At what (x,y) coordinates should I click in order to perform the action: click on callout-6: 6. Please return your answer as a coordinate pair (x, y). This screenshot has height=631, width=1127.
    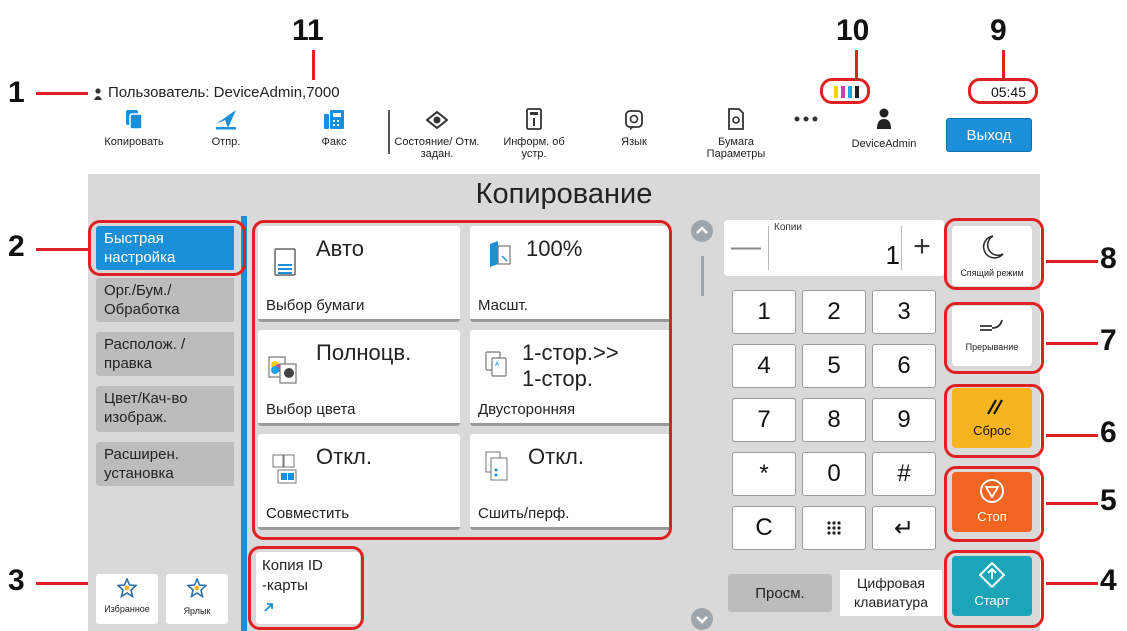
    Looking at the image, I should click on (1108, 432).